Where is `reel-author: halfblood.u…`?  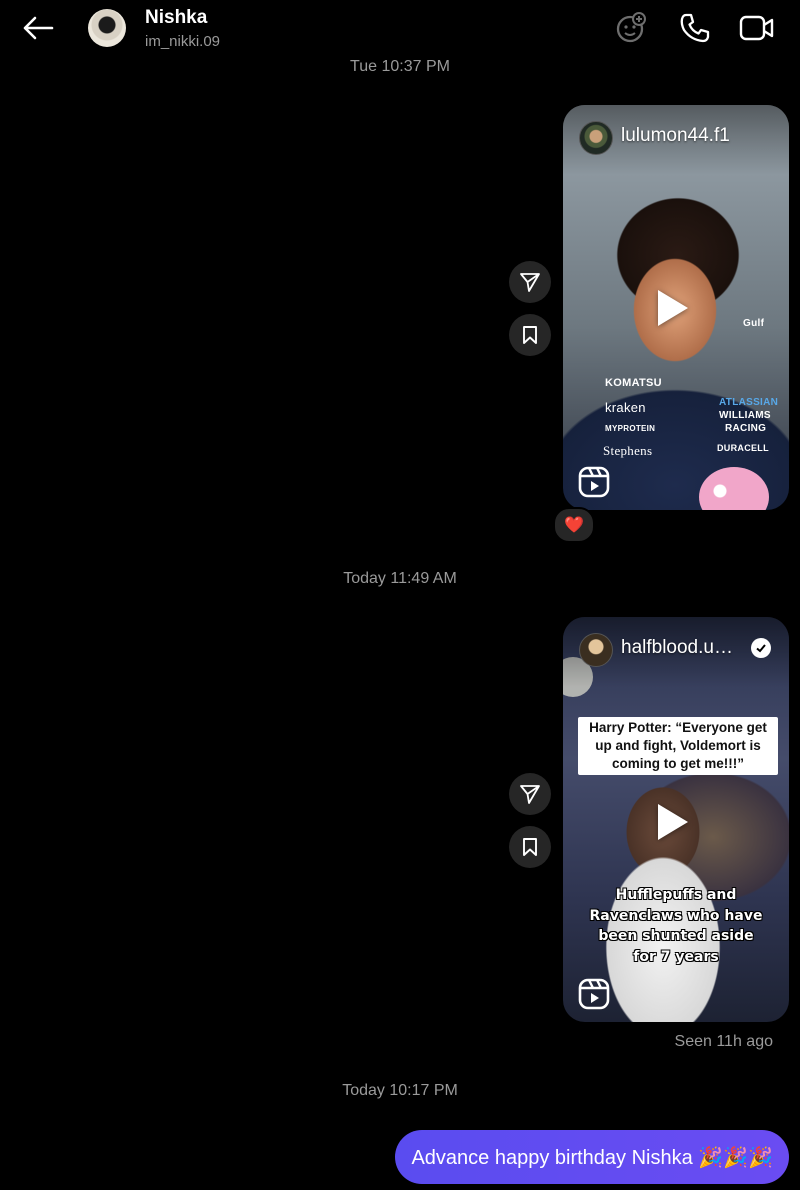 reel-author: halfblood.u… is located at coordinates (677, 648).